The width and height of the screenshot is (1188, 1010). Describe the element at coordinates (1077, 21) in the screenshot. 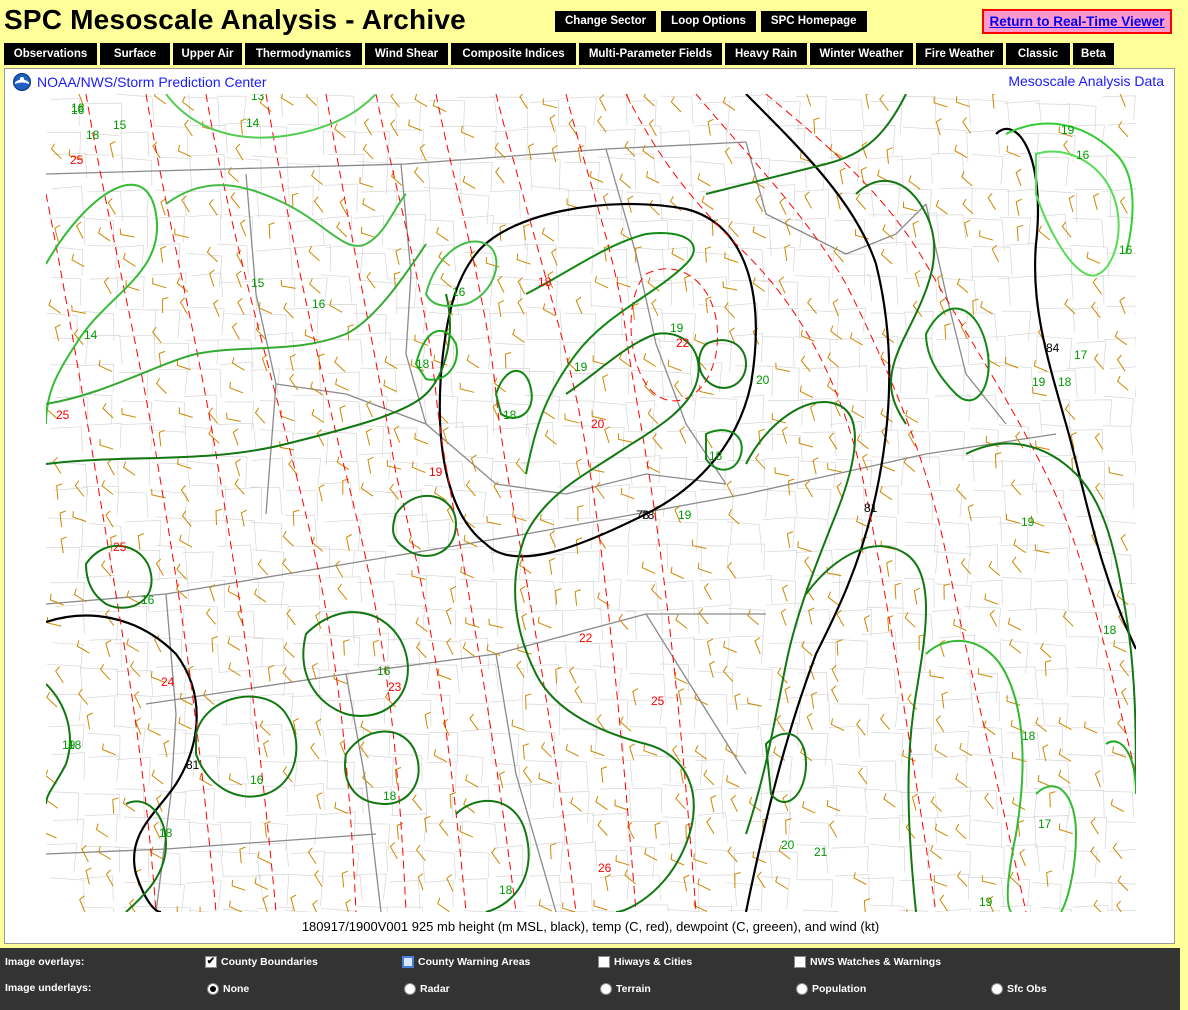

I see `return-realtime-link: Return to Real-Time Viewer` at that location.